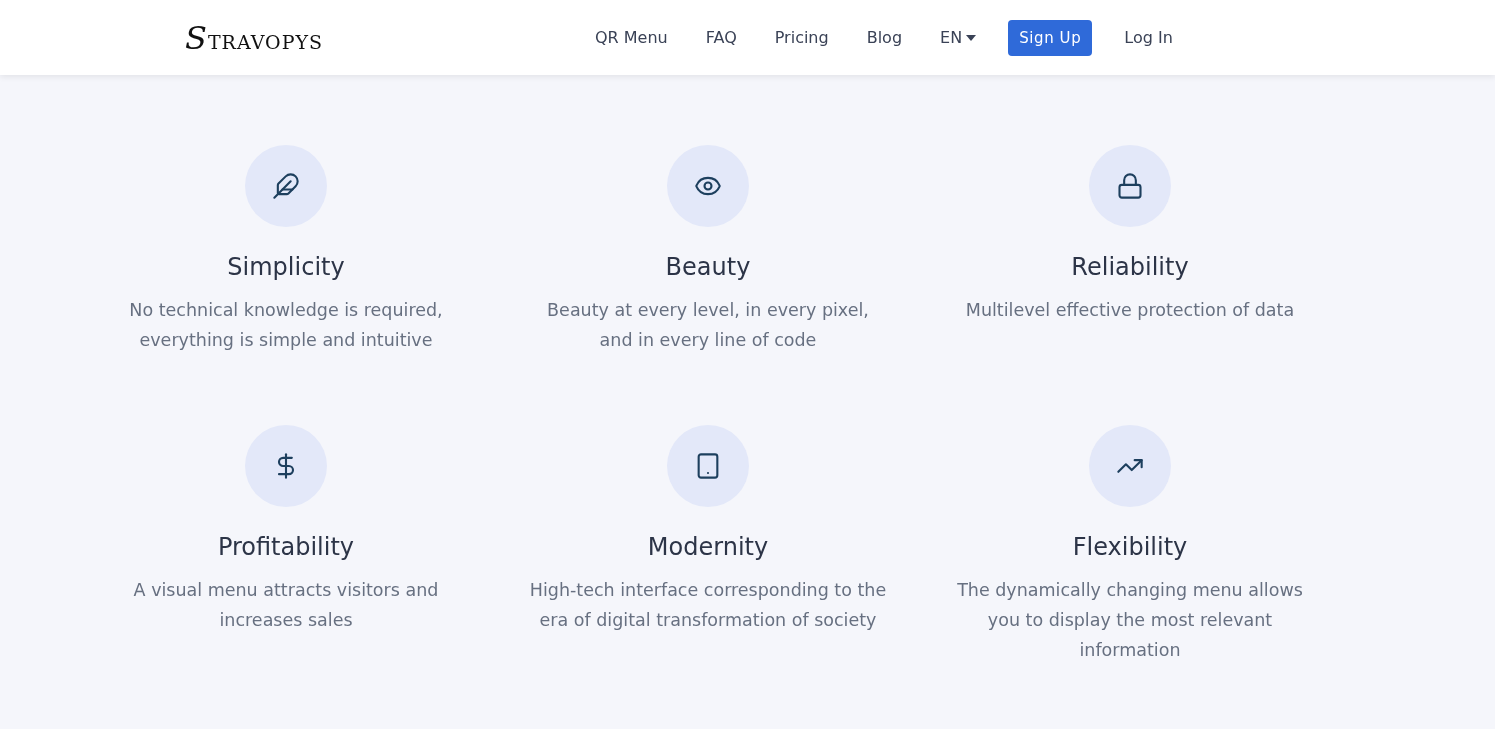  What do you see at coordinates (801, 37) in the screenshot?
I see `nav-link: Pricing` at bounding box center [801, 37].